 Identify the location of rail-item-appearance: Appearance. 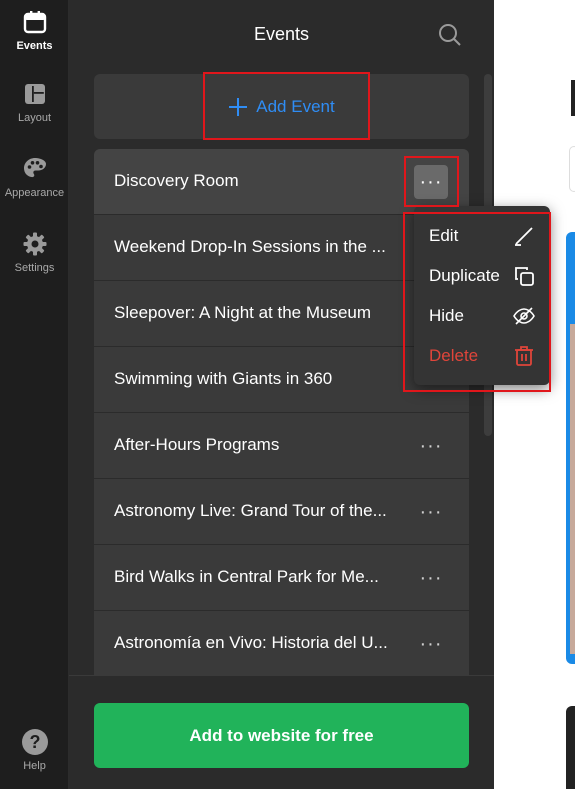
(34, 177).